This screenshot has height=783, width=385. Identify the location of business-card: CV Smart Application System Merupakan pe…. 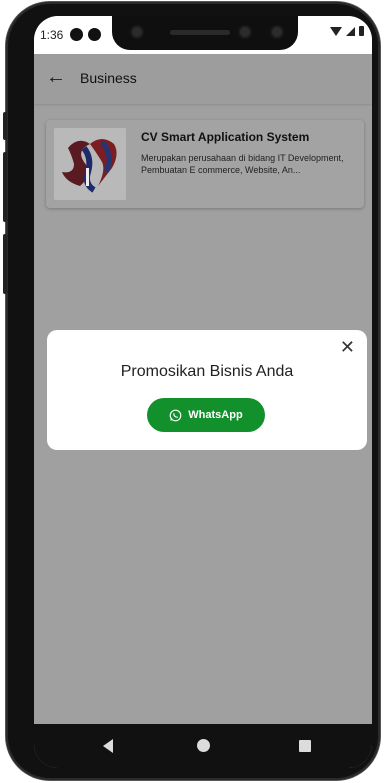
(205, 164).